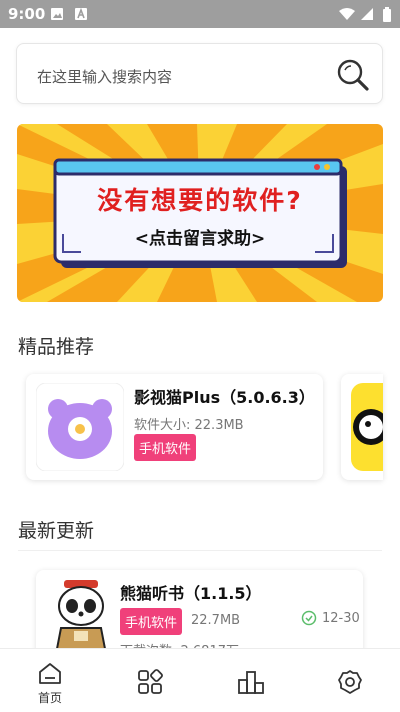 The height and width of the screenshot is (712, 400). What do you see at coordinates (347, 14) in the screenshot?
I see `wifi-icon` at bounding box center [347, 14].